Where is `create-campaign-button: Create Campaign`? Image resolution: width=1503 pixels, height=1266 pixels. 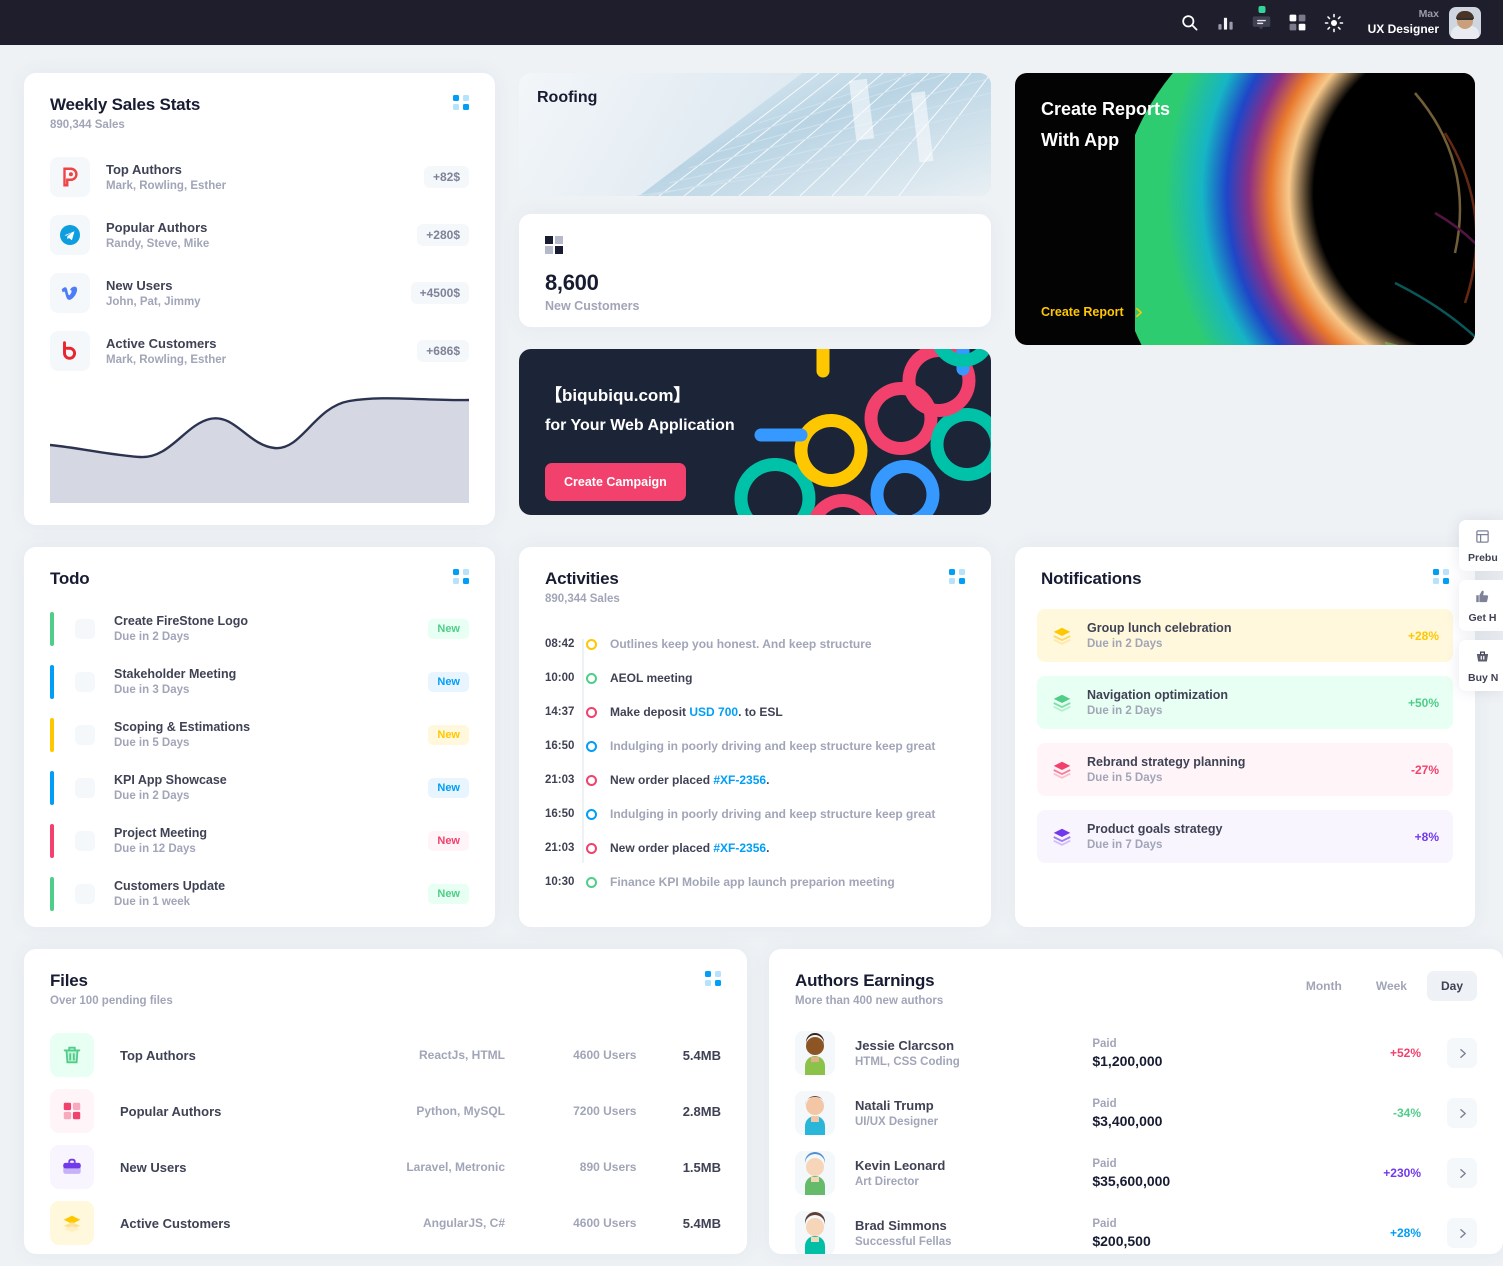 create-campaign-button: Create Campaign is located at coordinates (615, 482).